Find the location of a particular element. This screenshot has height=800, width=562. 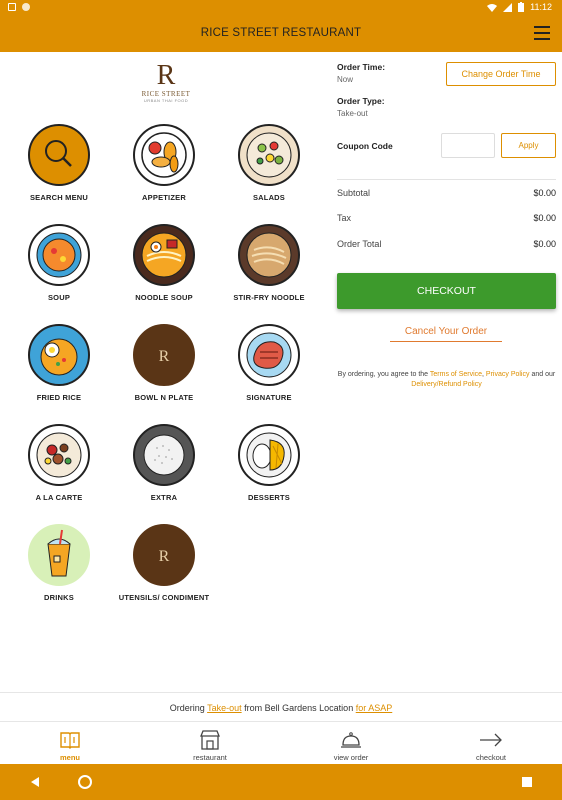

logo-tagline: URBAN THAI FOOD is located at coordinates (166, 100).